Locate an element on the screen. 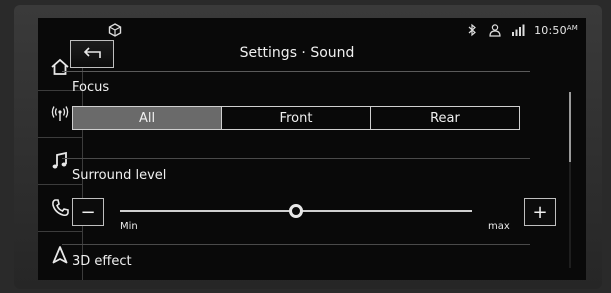 This screenshot has width=611, height=293. phone-icon is located at coordinates (60, 208).